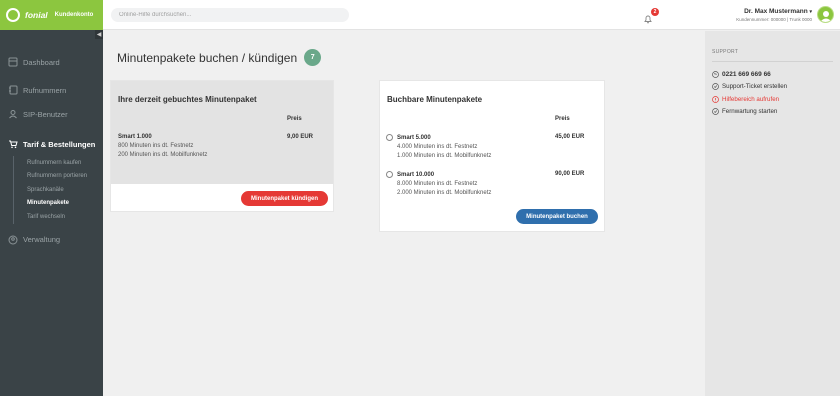  I want to click on package-line: 4.000 Minuten ins dt. Festnetz, so click(437, 147).